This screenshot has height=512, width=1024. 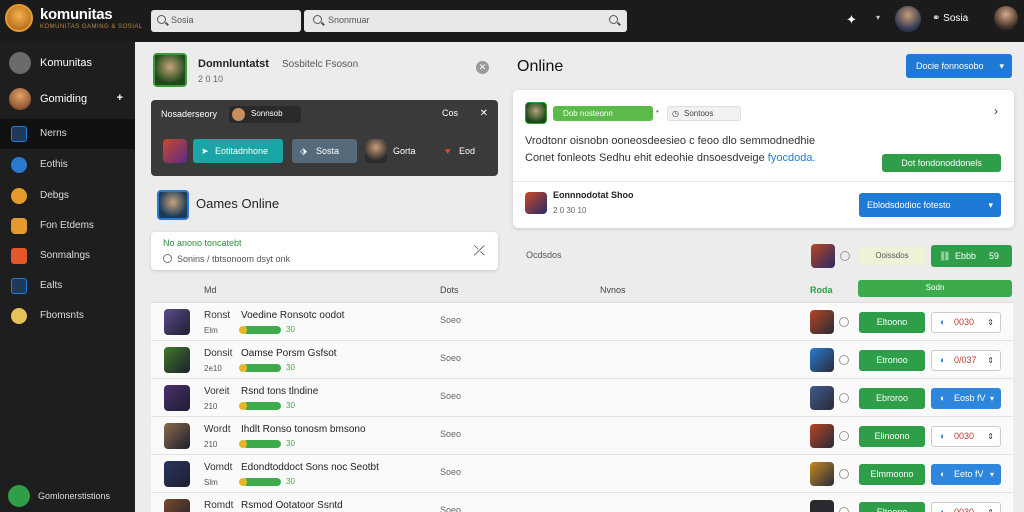 What do you see at coordinates (950, 18) in the screenshot?
I see `user-menu: ⚭ Sosia` at bounding box center [950, 18].